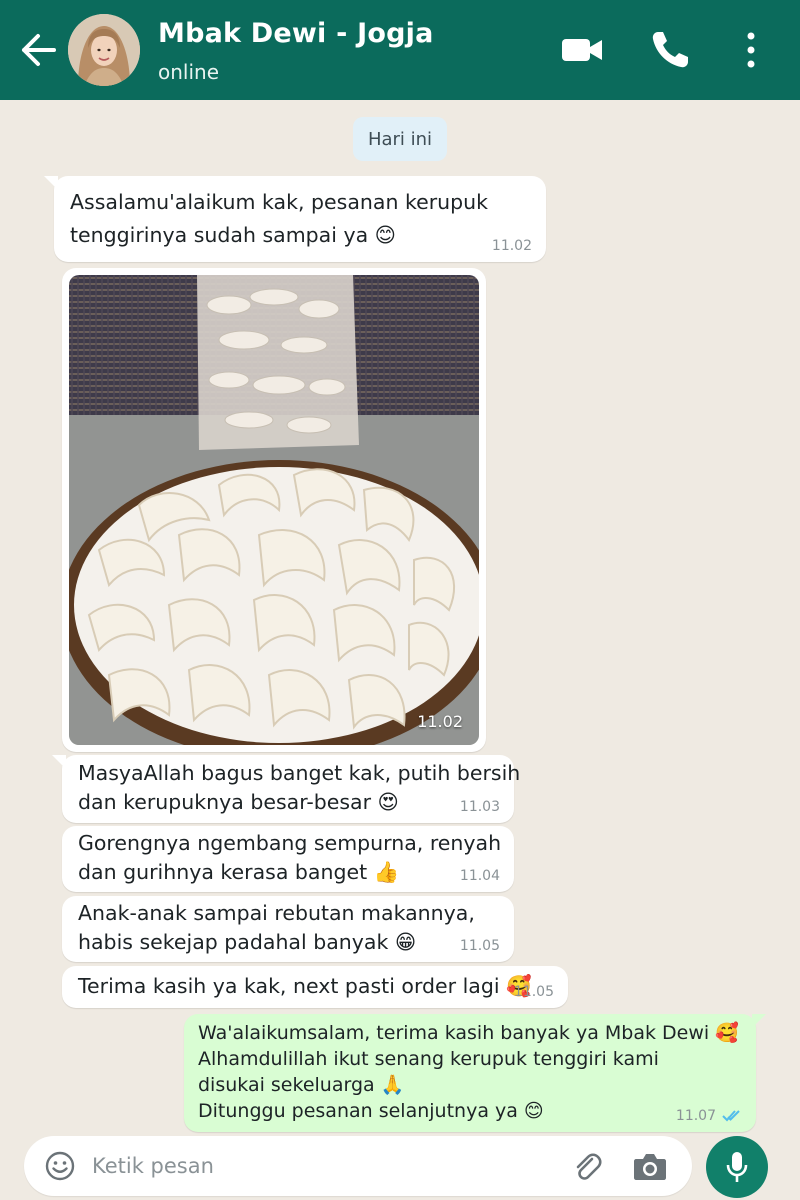 Image resolution: width=800 pixels, height=1200 pixels. I want to click on mic-icon, so click(737, 1167).